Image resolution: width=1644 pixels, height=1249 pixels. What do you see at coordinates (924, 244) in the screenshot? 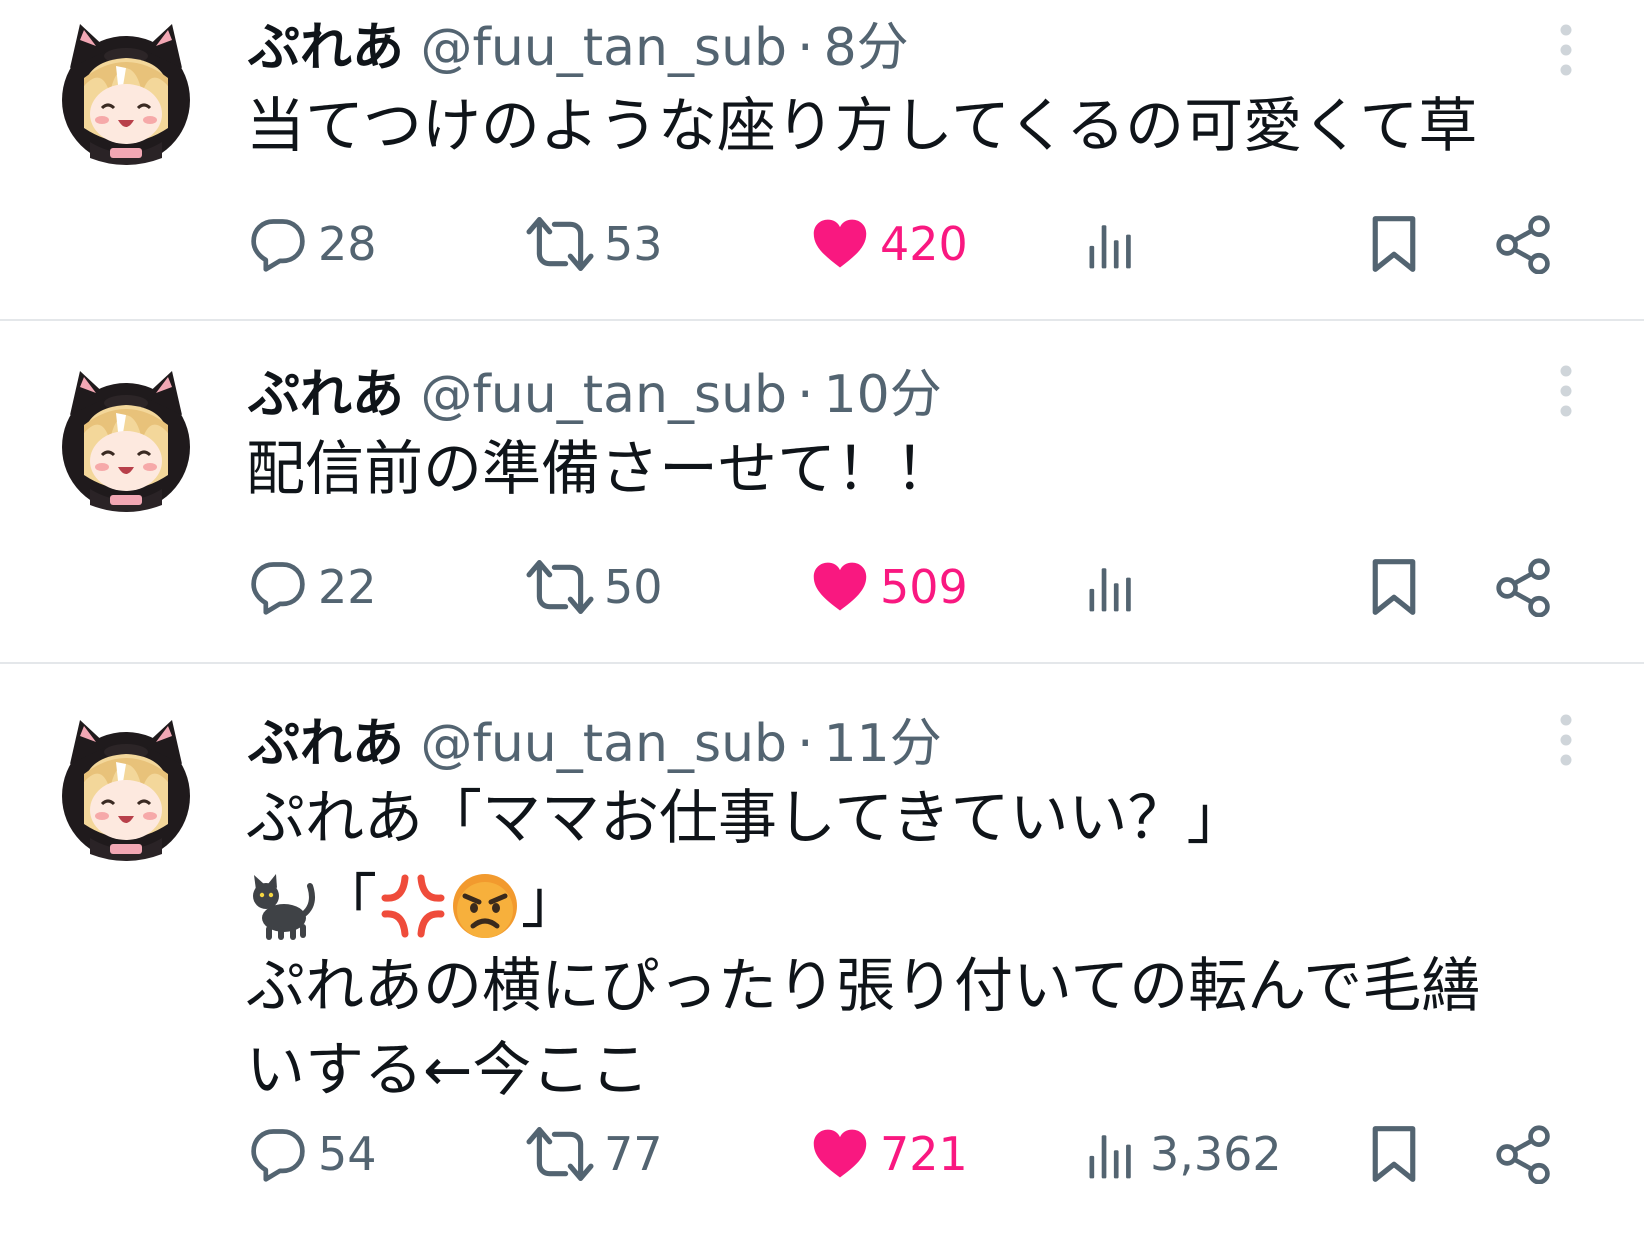
I see `like-count: 420` at bounding box center [924, 244].